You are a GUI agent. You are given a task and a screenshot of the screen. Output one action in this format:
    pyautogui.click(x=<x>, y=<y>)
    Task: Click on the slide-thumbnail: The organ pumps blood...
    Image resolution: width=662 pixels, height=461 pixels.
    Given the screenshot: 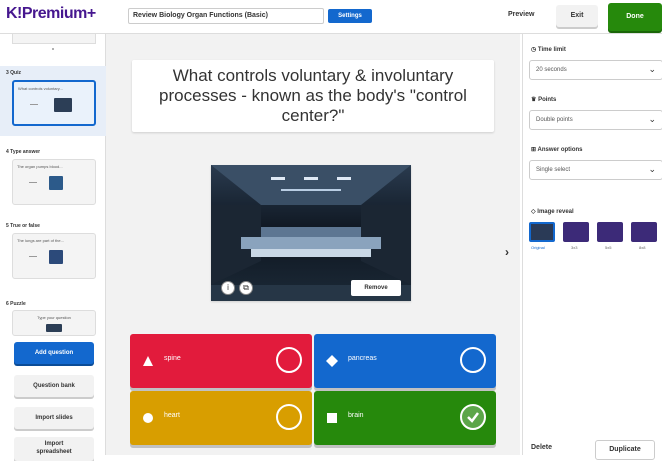 What is the action you would take?
    pyautogui.click(x=54, y=182)
    